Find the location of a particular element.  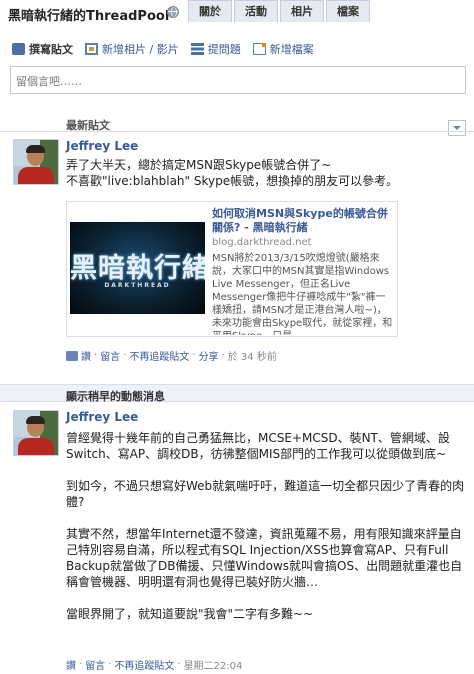

post-timestamp: 星期二22:04 is located at coordinates (213, 664).